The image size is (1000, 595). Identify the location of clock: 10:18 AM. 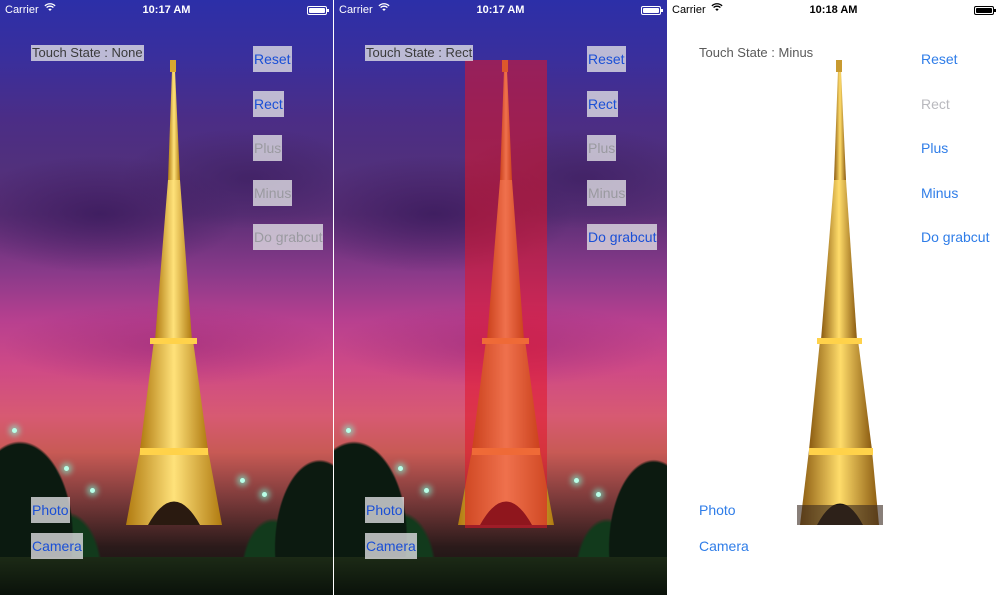
(833, 10).